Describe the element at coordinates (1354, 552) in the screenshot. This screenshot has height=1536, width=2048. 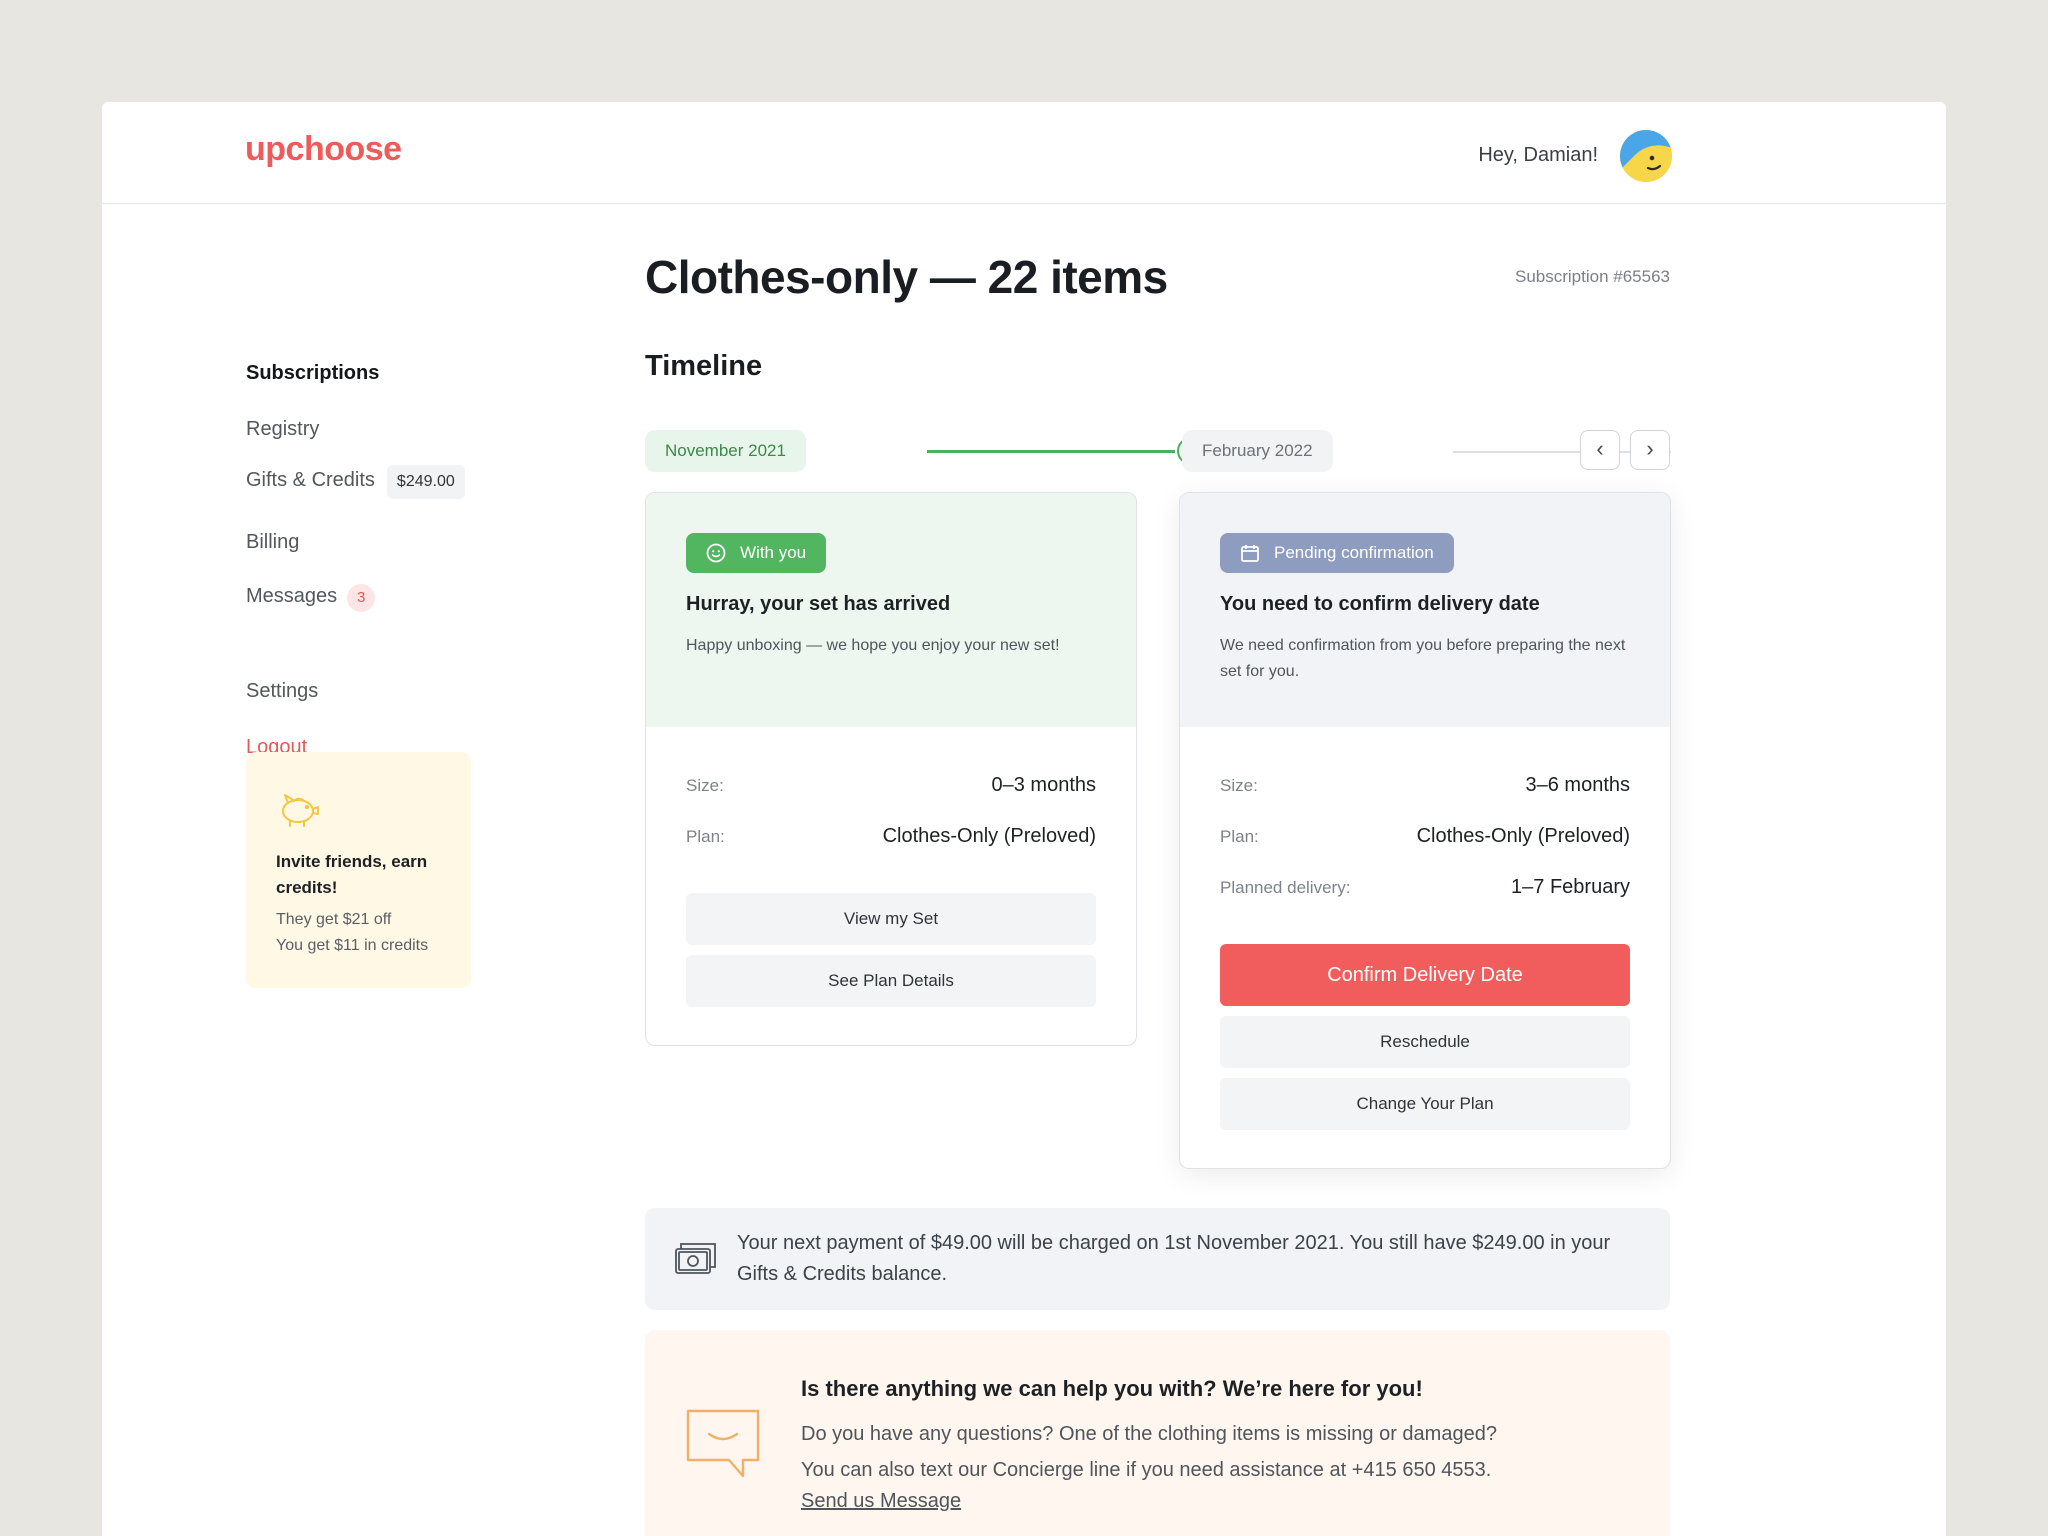
I see `status-label: Pending confirmation` at that location.